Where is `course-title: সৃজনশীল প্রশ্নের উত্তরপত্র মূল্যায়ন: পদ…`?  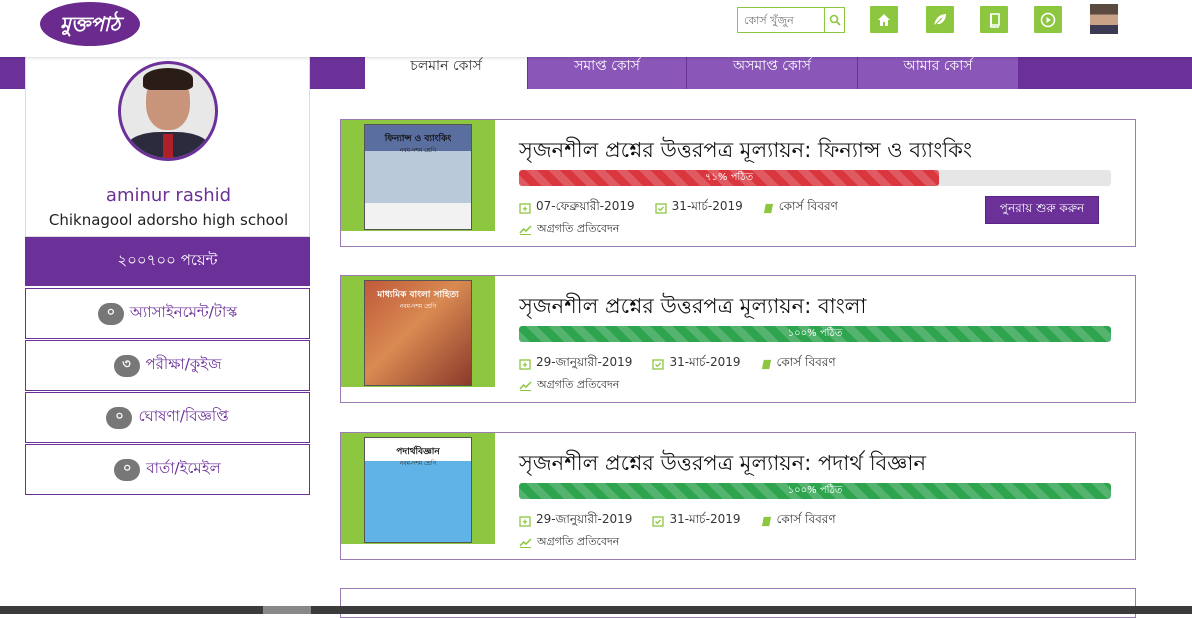 course-title: সৃজনশীল প্রশ্নের উত্তরপত্র মূল্যায়ন: পদ… is located at coordinates (722, 464).